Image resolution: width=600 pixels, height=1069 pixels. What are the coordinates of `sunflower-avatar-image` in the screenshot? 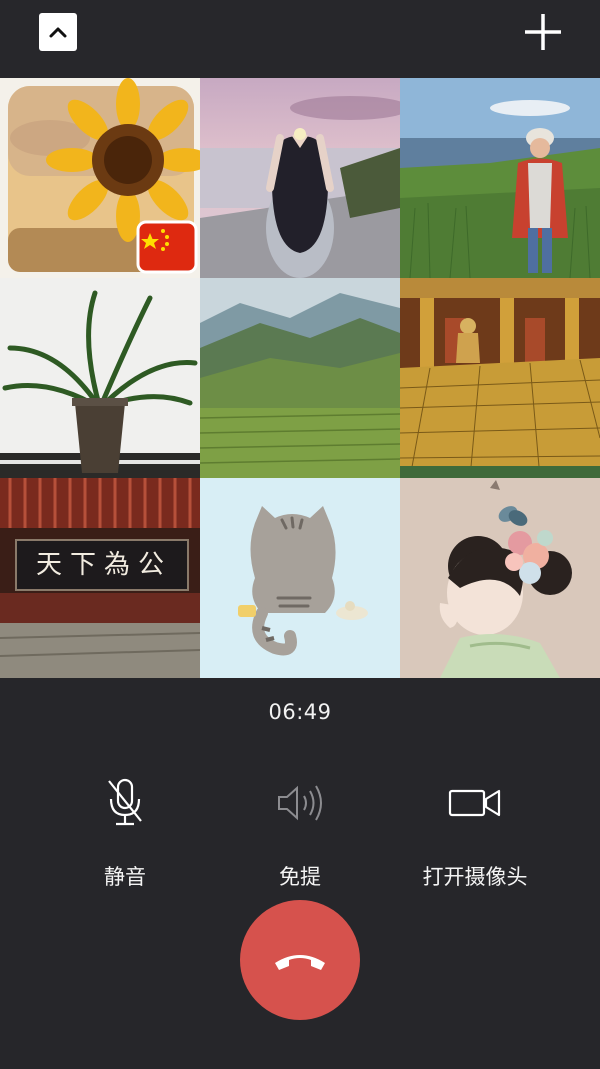 It's located at (100, 178).